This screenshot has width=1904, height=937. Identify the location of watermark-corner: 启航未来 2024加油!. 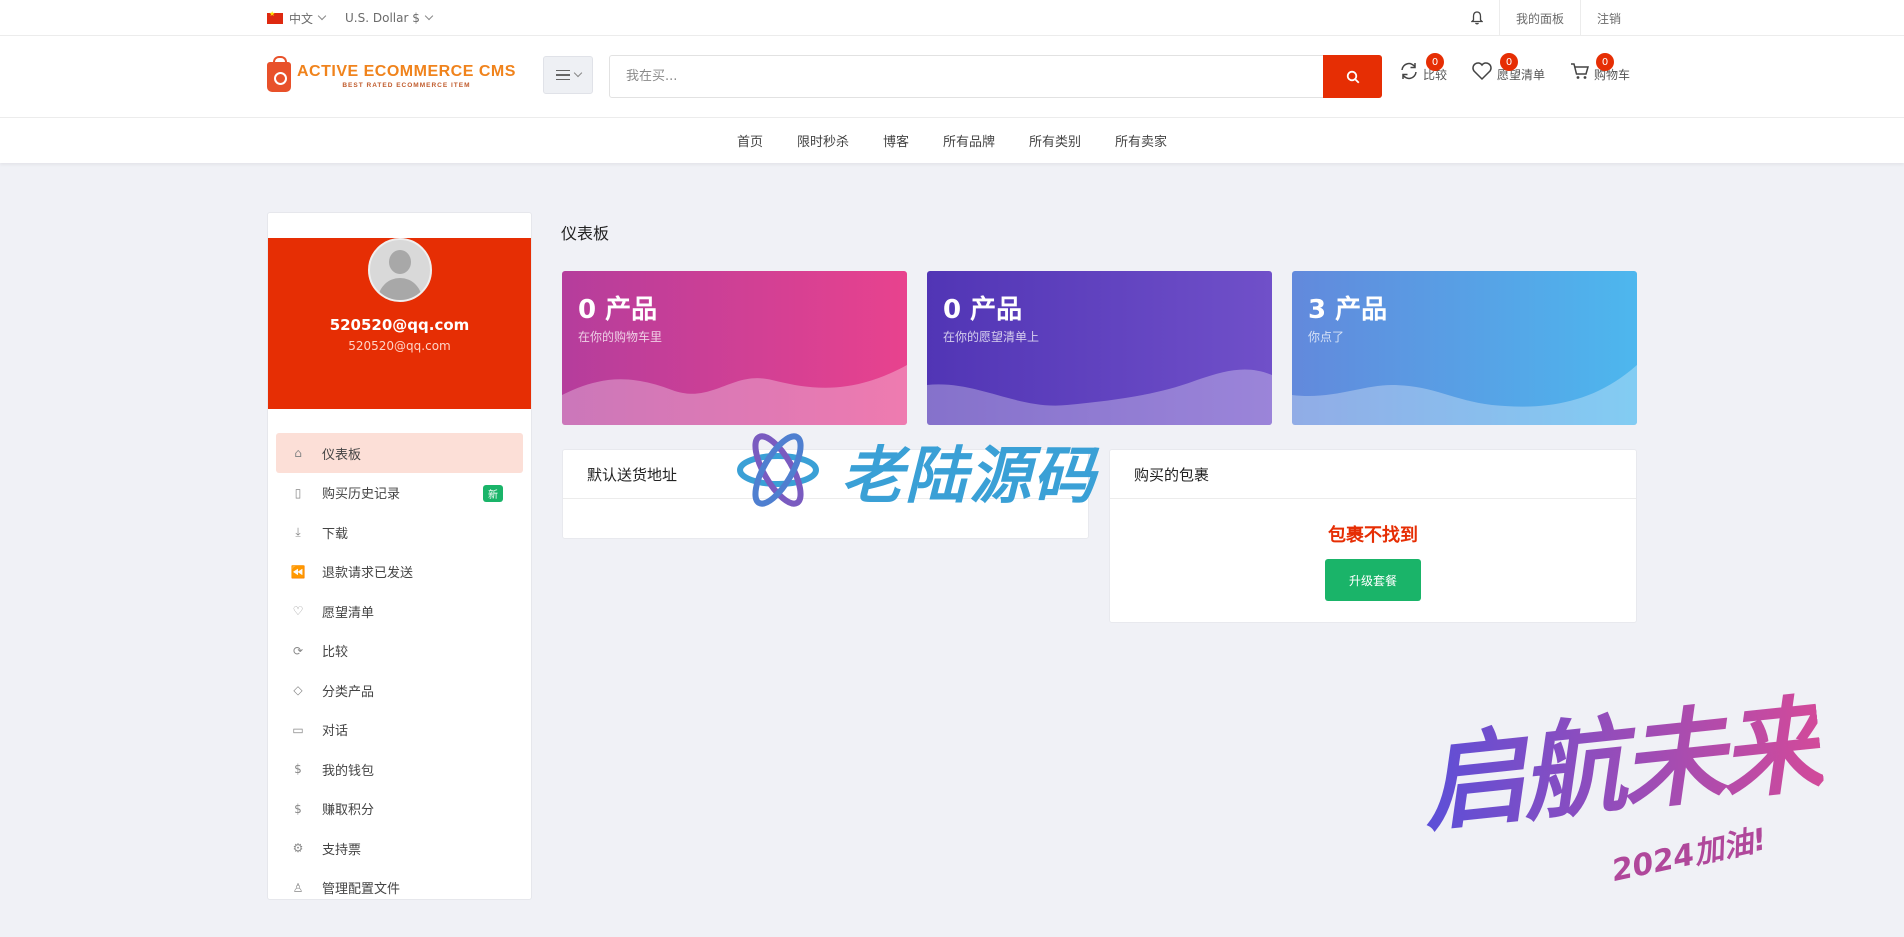
(1621, 784).